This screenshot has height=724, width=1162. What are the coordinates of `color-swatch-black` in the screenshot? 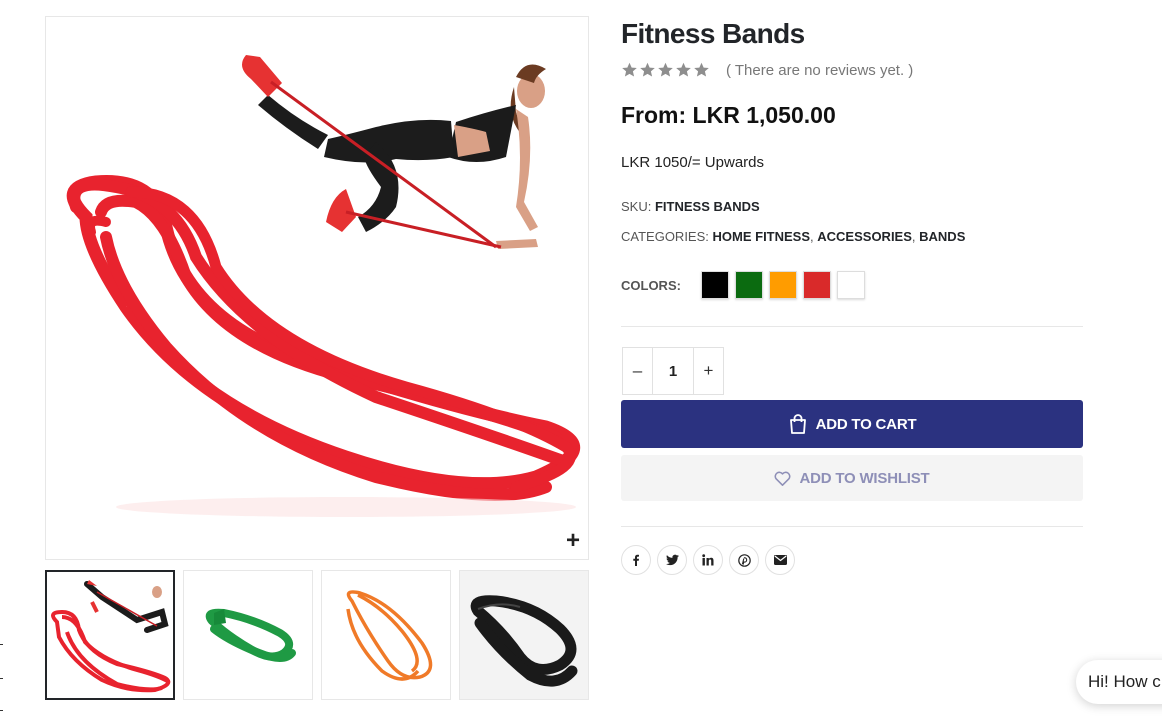 It's located at (715, 285).